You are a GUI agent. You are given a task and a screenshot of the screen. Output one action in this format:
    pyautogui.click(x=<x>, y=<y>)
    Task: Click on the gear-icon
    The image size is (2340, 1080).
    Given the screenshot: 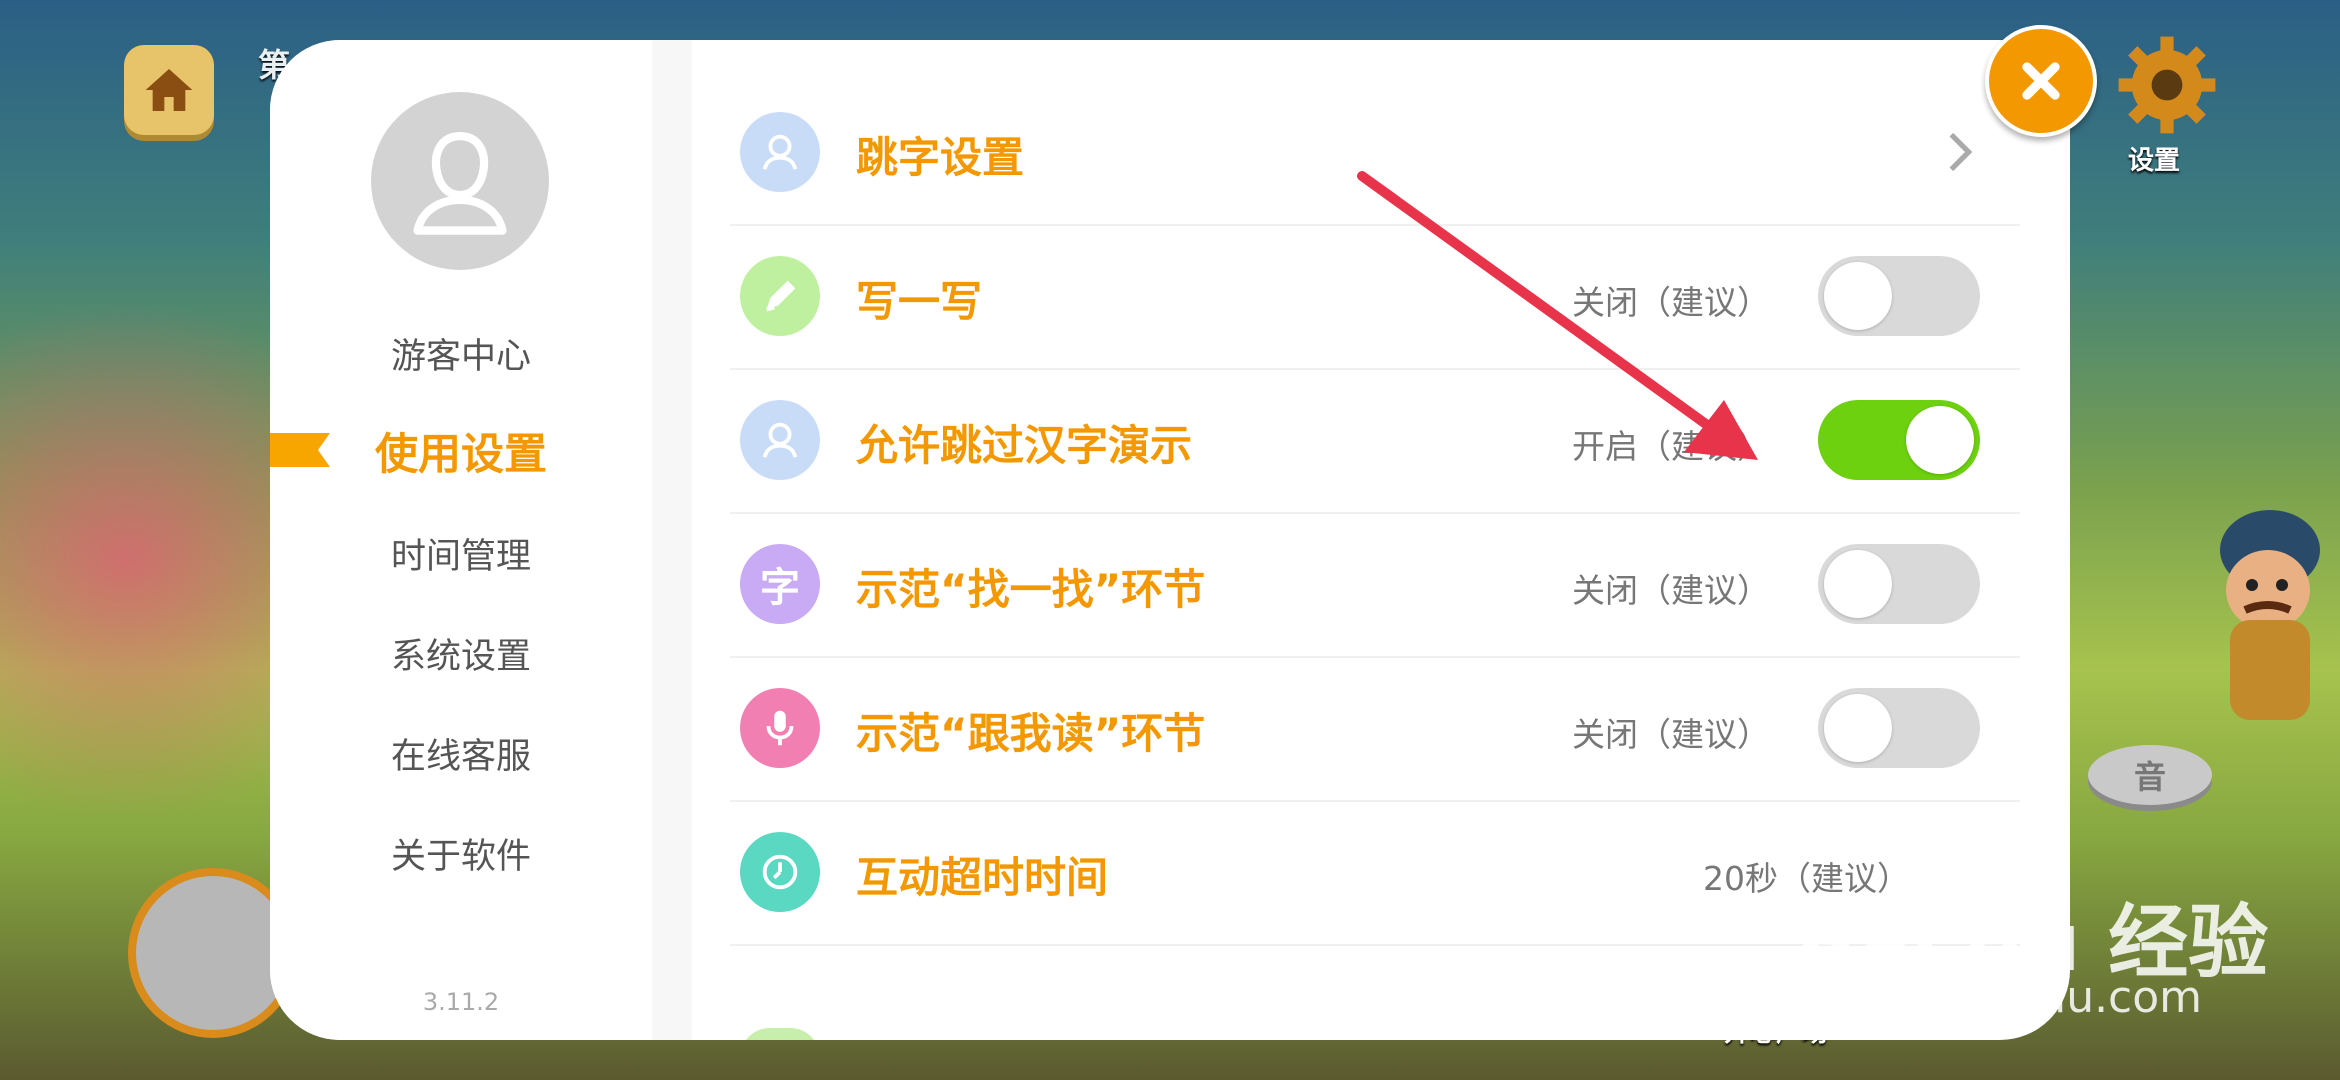 What is the action you would take?
    pyautogui.click(x=2167, y=85)
    